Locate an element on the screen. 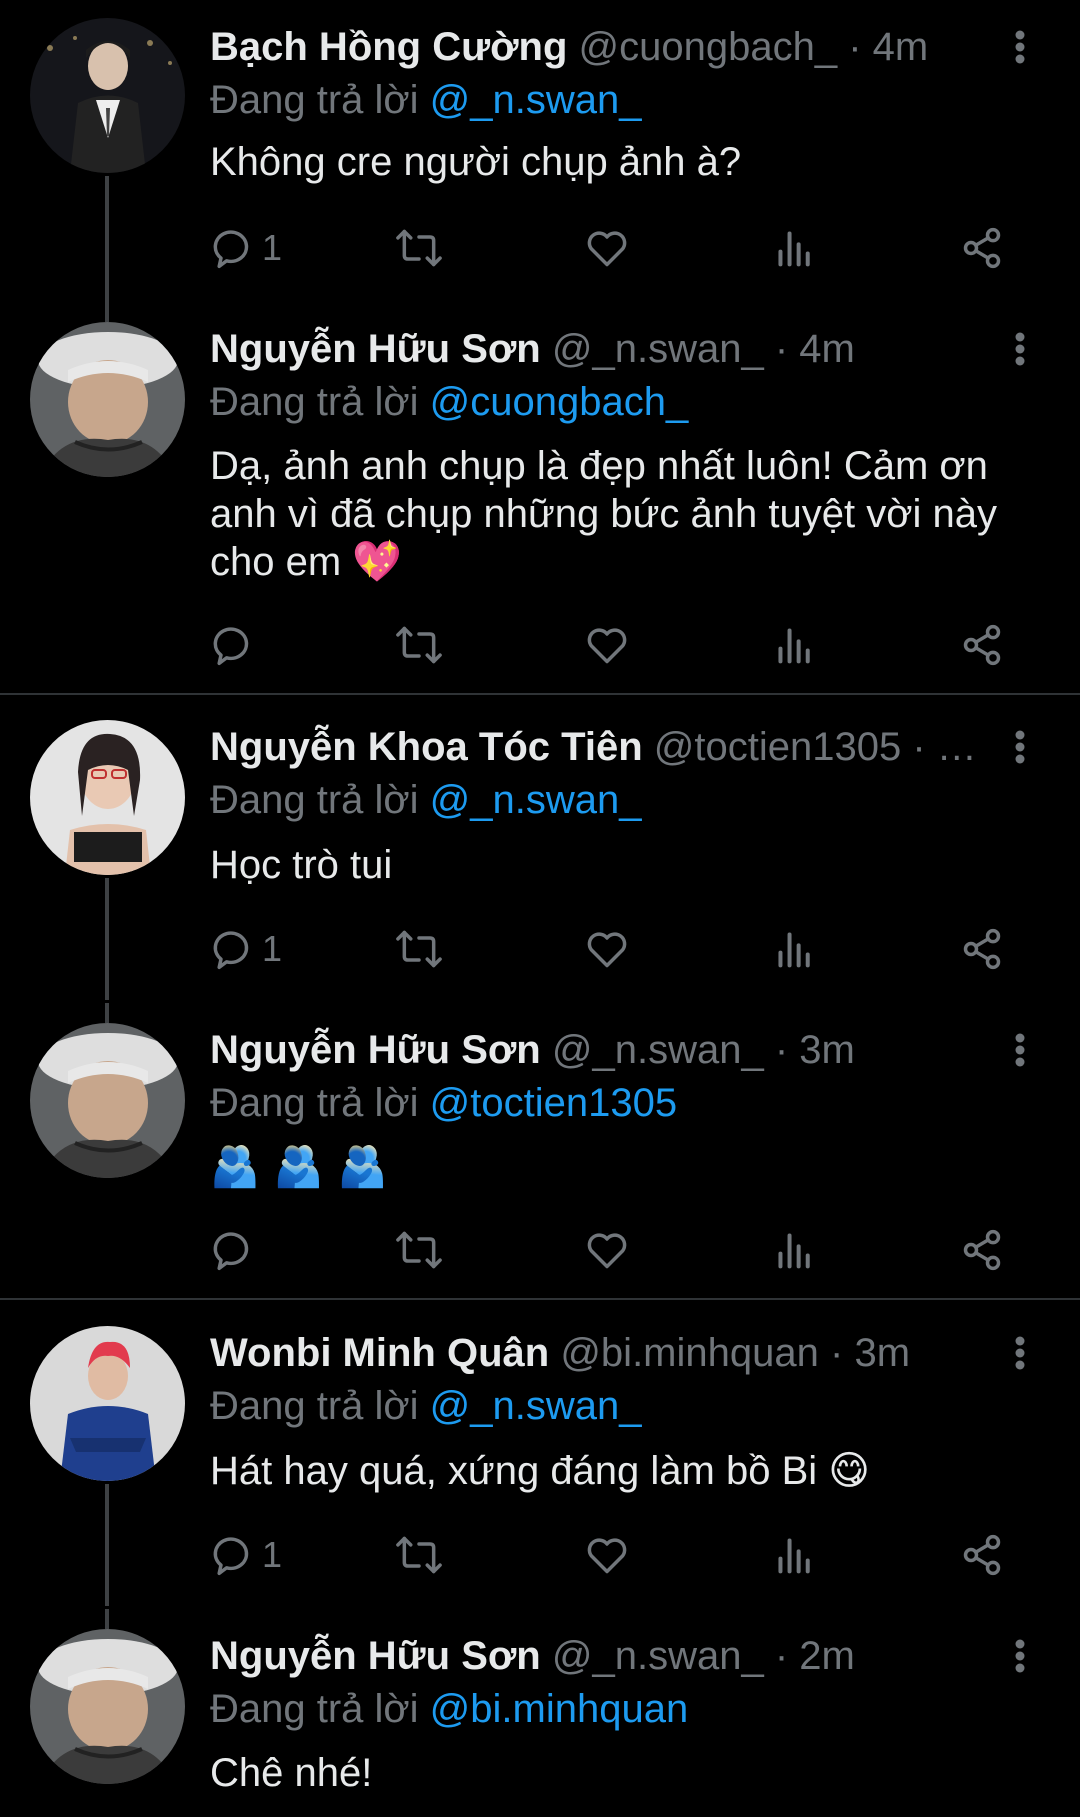 The width and height of the screenshot is (1080, 1817). handle: @toctien1305 is located at coordinates (777, 747).